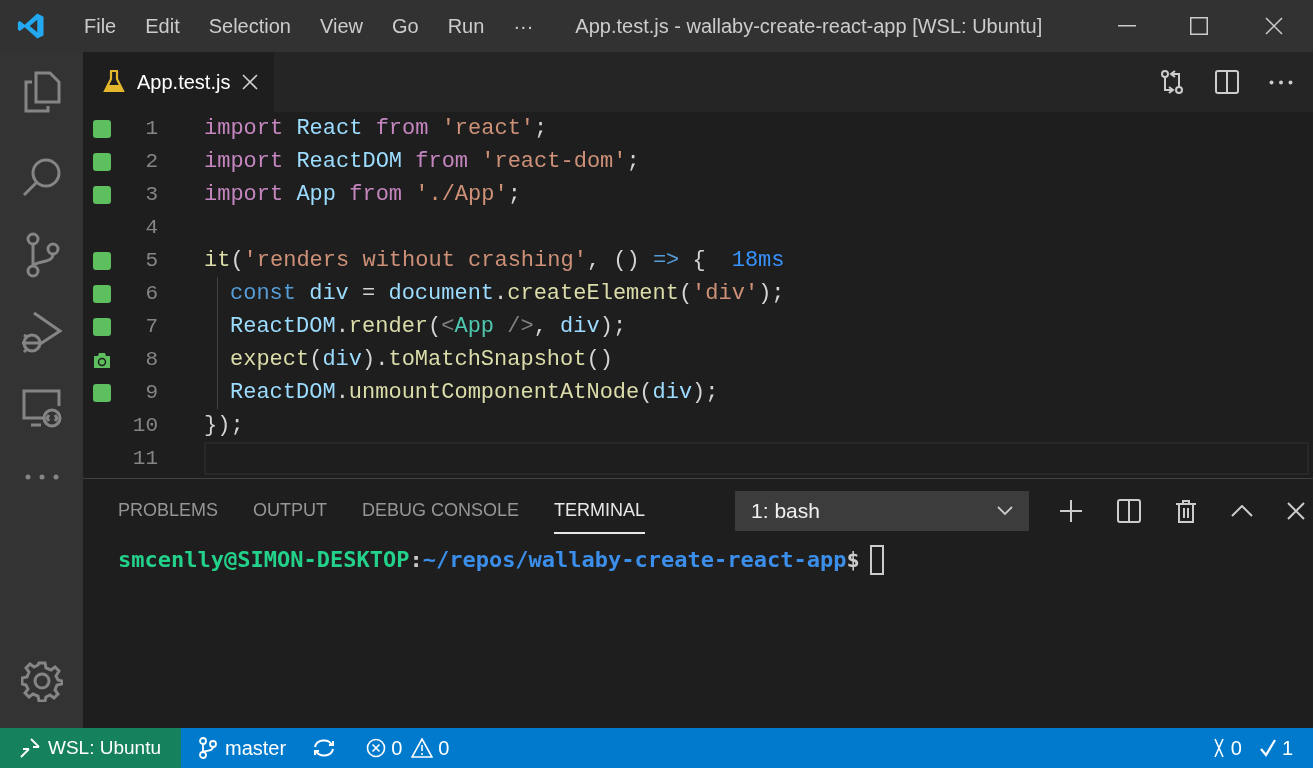 Image resolution: width=1313 pixels, height=768 pixels. What do you see at coordinates (507, 294) in the screenshot?
I see `code-line: const div = document.createElement('div');` at bounding box center [507, 294].